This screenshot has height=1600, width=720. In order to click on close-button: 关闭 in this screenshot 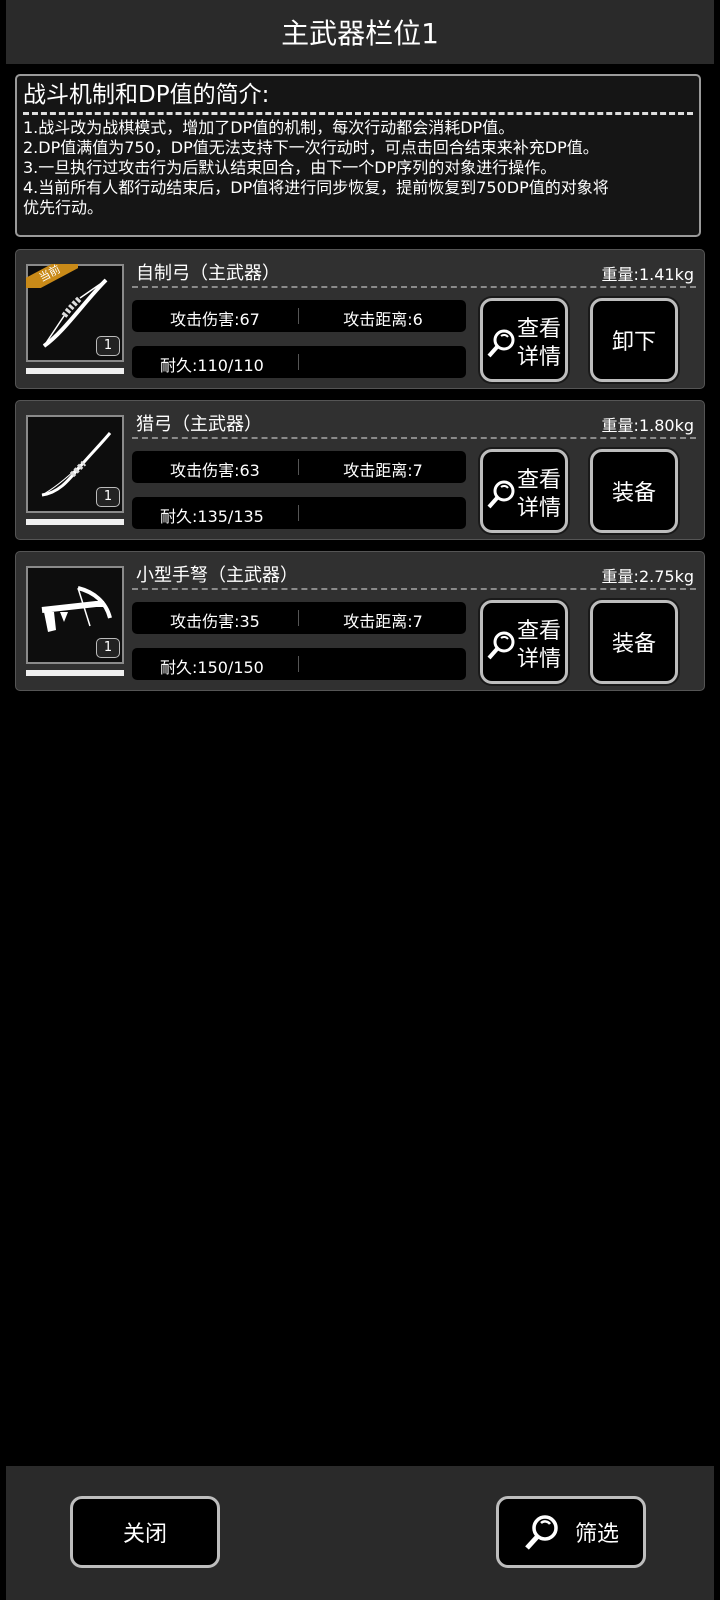, I will do `click(145, 1532)`.